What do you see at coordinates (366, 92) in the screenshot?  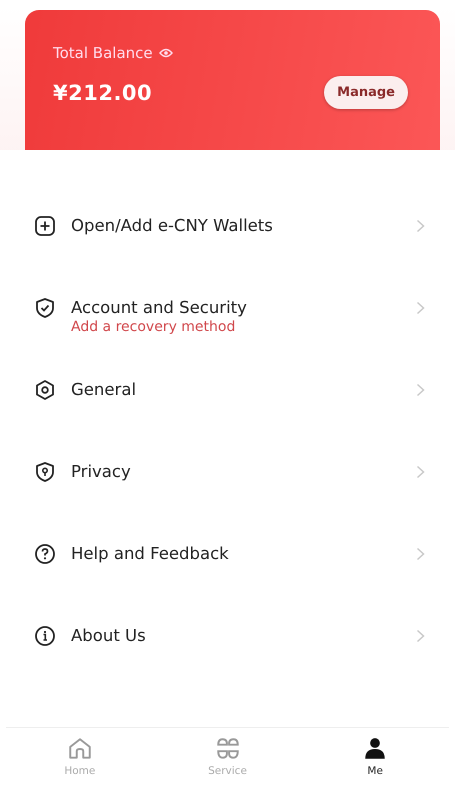 I see `manage-button: Manage` at bounding box center [366, 92].